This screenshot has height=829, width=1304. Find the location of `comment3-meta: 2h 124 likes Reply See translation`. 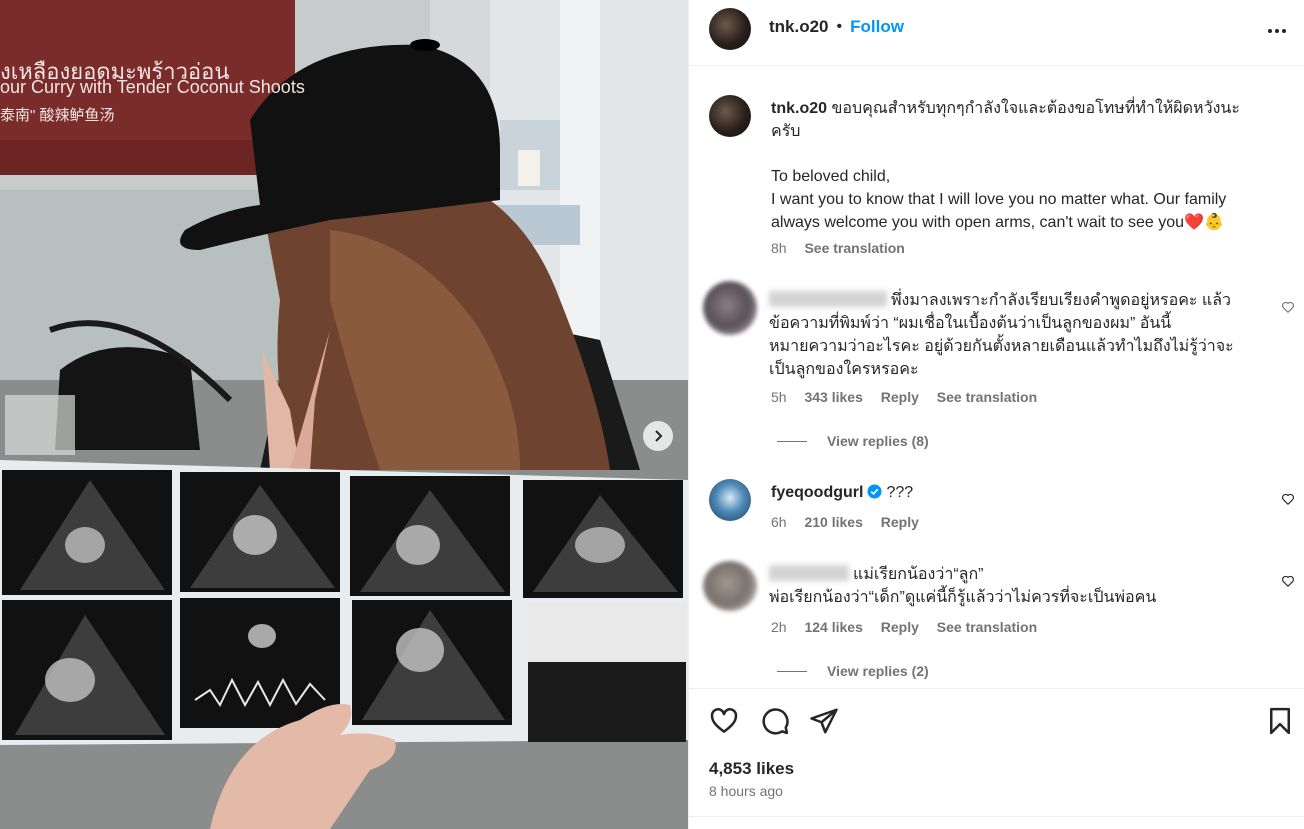

comment3-meta: 2h 124 likes Reply See translation is located at coordinates (911, 627).